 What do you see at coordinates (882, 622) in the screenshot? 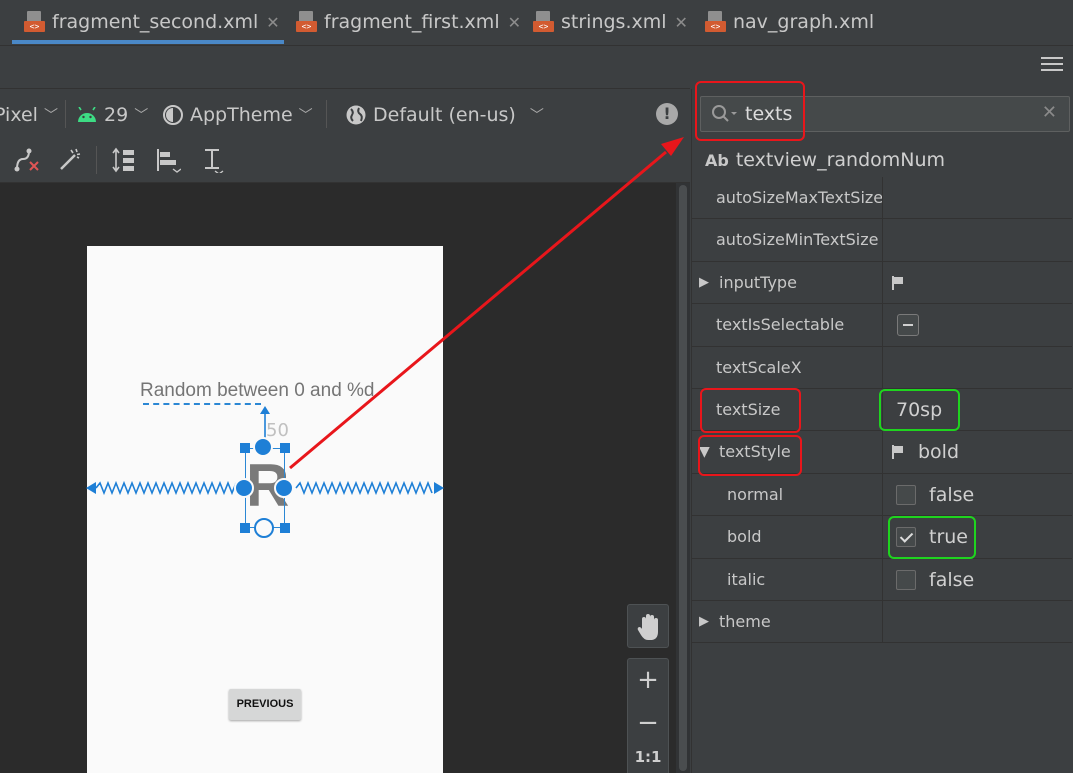
I see `attribute-row-theme: ▶ theme` at bounding box center [882, 622].